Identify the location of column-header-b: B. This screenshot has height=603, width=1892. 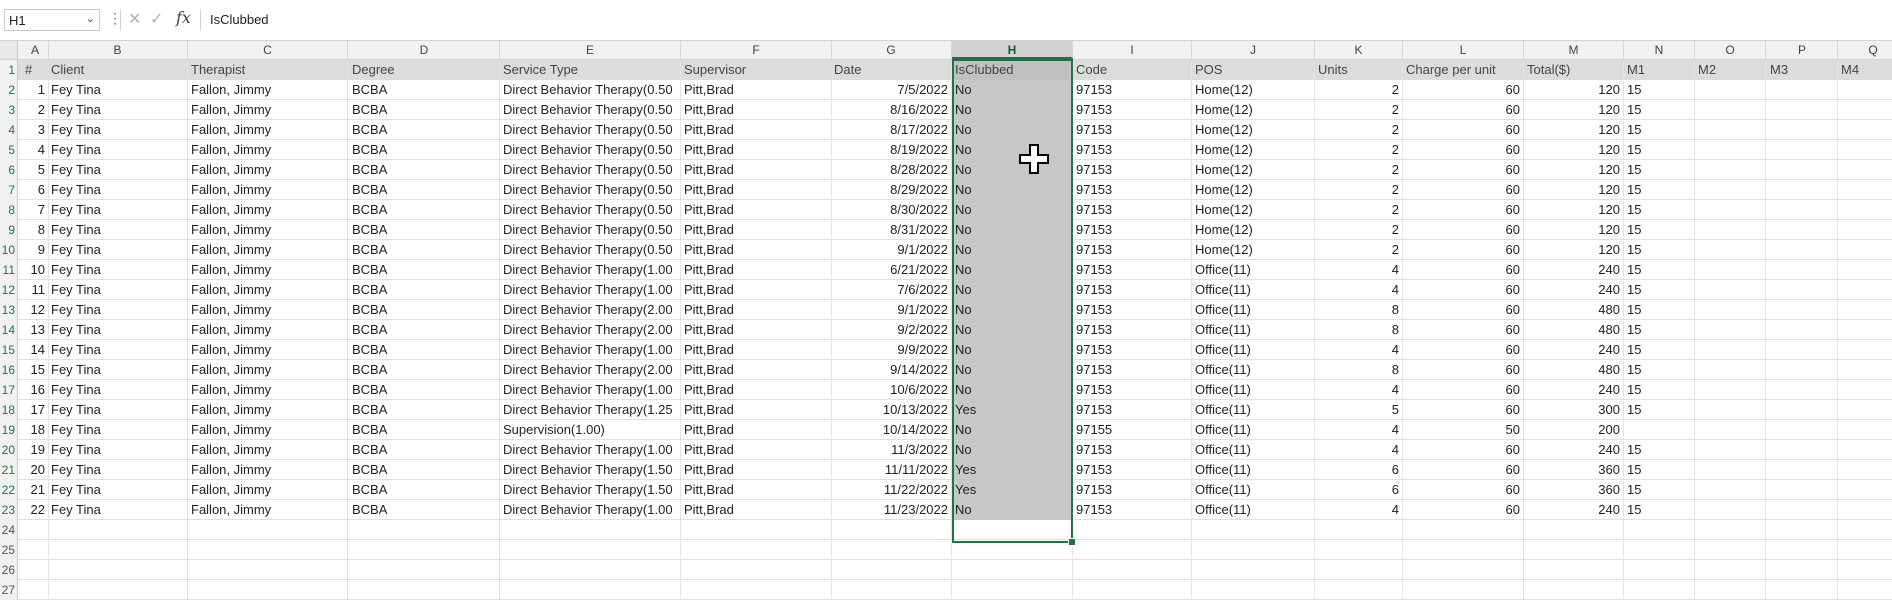
(118, 50).